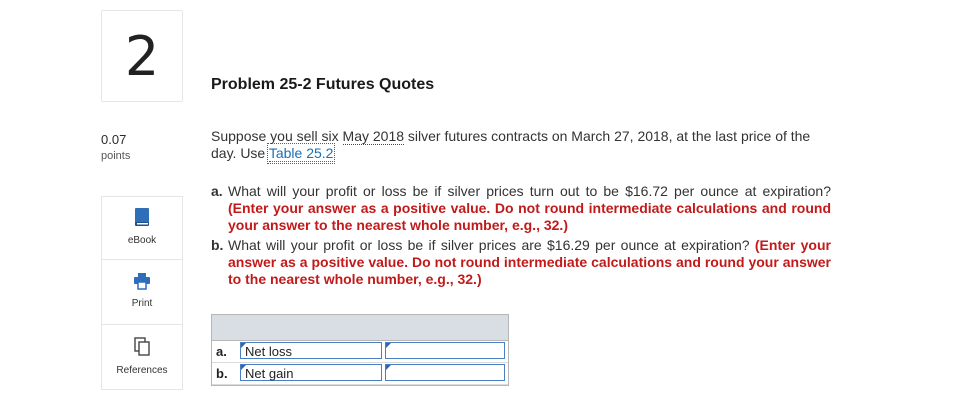  I want to click on print-label: Print, so click(142, 303).